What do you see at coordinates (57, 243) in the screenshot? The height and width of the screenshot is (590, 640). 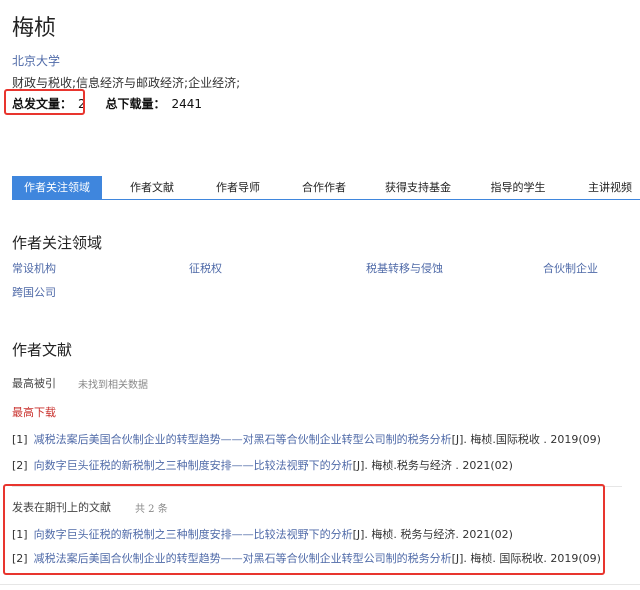 I see `focus-heading: 作者关注领域` at bounding box center [57, 243].